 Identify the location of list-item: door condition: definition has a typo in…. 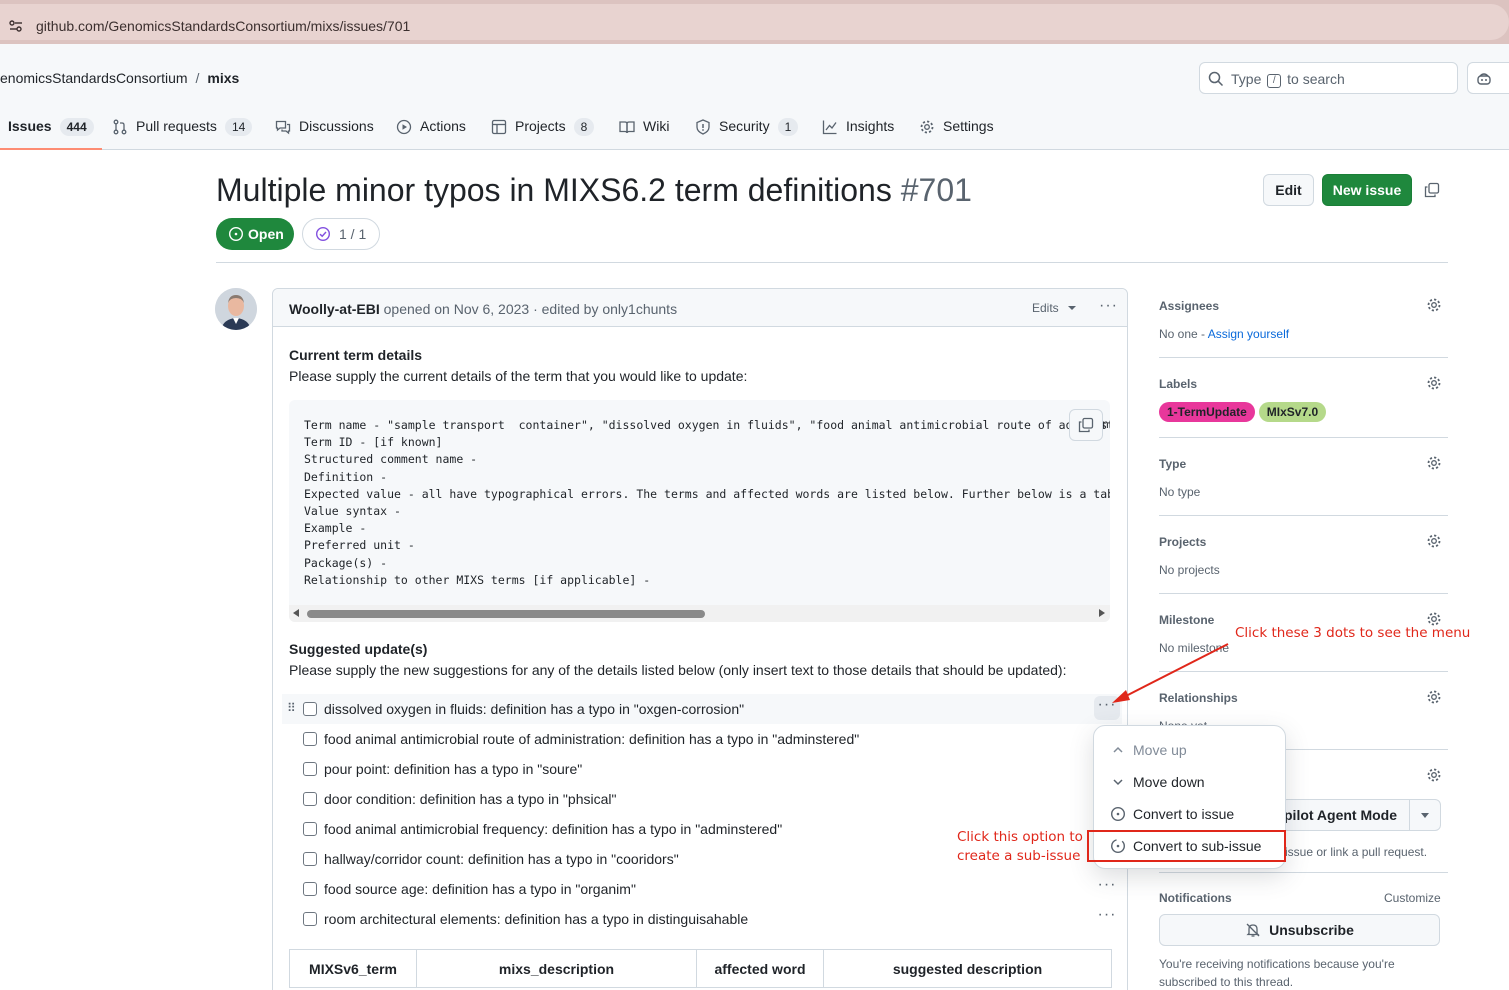
(702, 799).